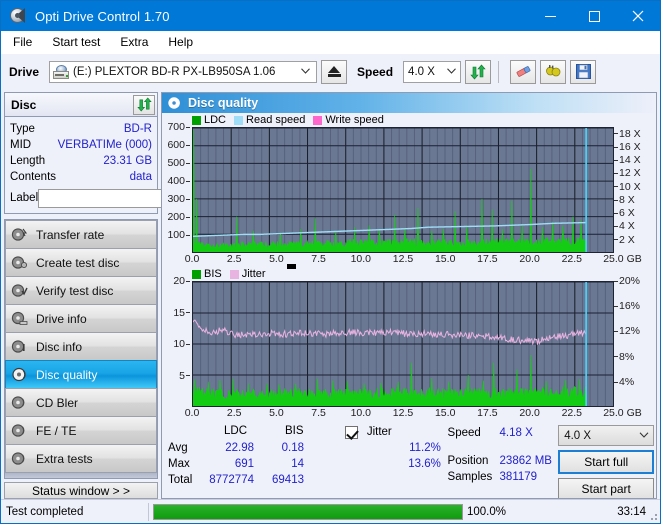 This screenshot has width=661, height=524. I want to click on stats-col-bis: BIS, so click(294, 431).